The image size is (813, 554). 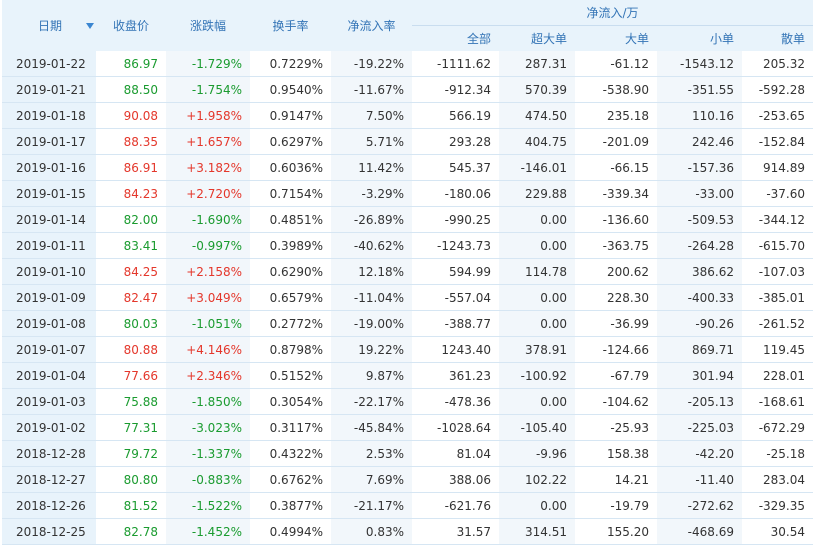 I want to click on cell-change: +3.049%, so click(x=208, y=298).